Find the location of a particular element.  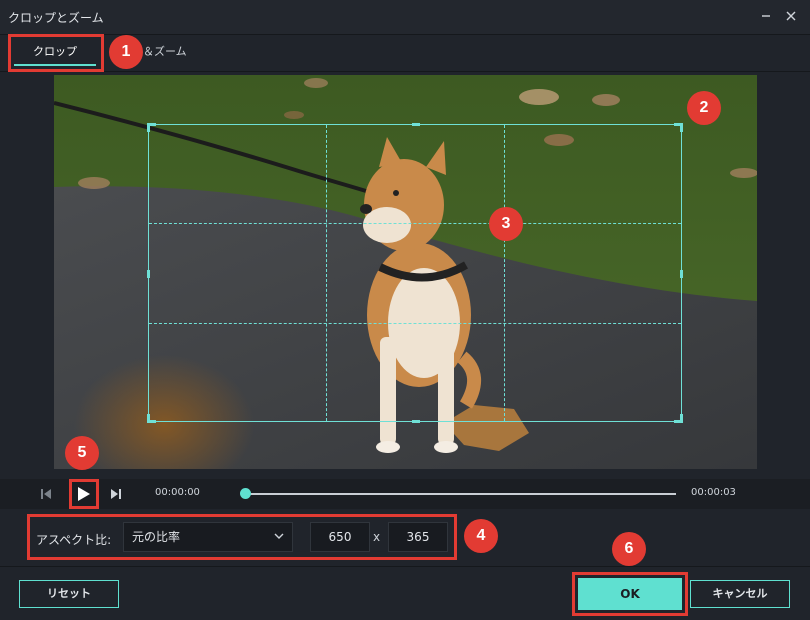

crop-handle-bottom-left is located at coordinates (151, 418).